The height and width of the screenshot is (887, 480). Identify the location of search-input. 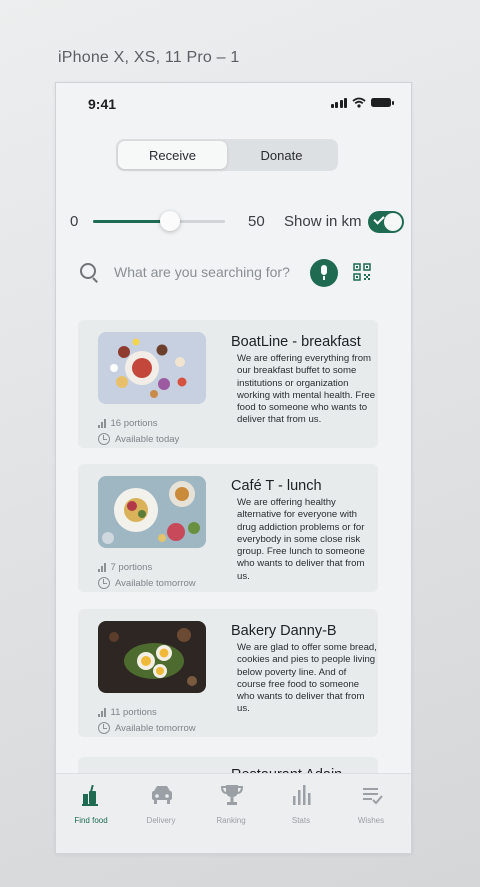
(202, 272).